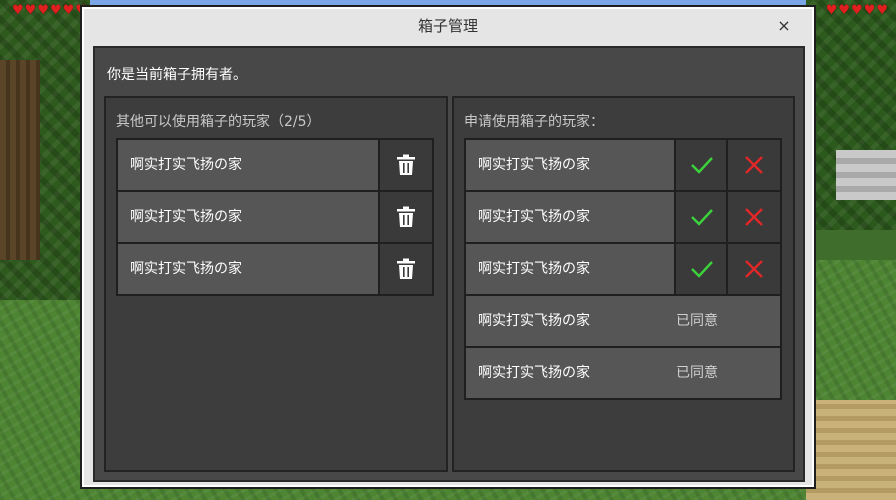 The height and width of the screenshot is (500, 896). Describe the element at coordinates (534, 122) in the screenshot. I see `request-players-title: 申请使用箱子的玩家：` at that location.